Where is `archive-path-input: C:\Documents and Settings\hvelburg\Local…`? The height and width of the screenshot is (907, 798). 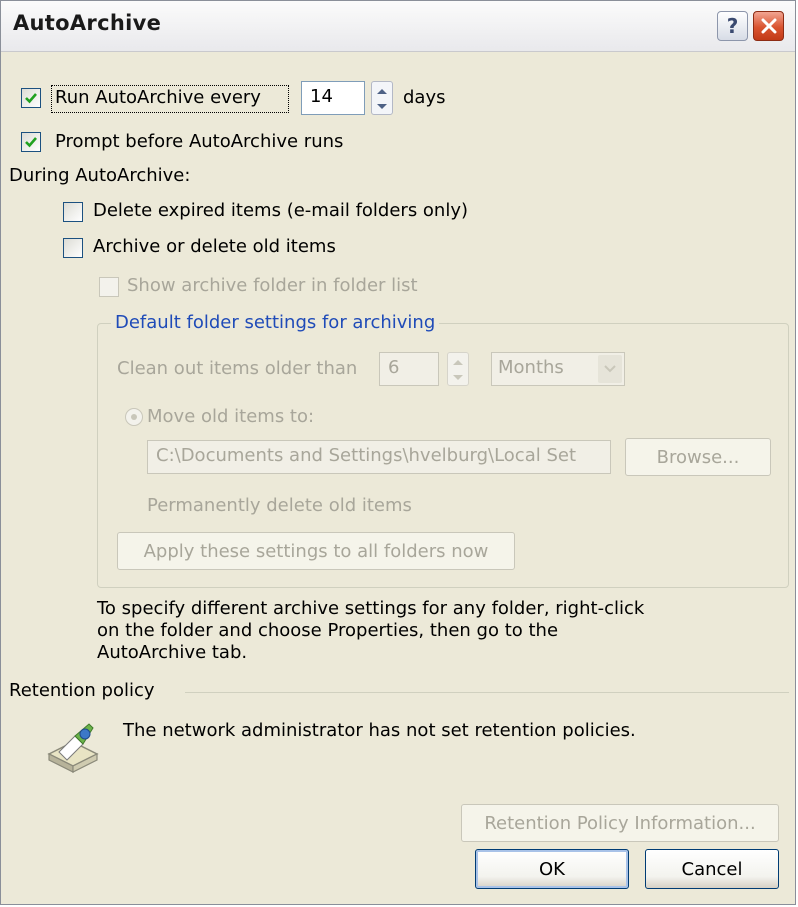
archive-path-input: C:\Documents and Settings\hvelburg\Local… is located at coordinates (379, 457).